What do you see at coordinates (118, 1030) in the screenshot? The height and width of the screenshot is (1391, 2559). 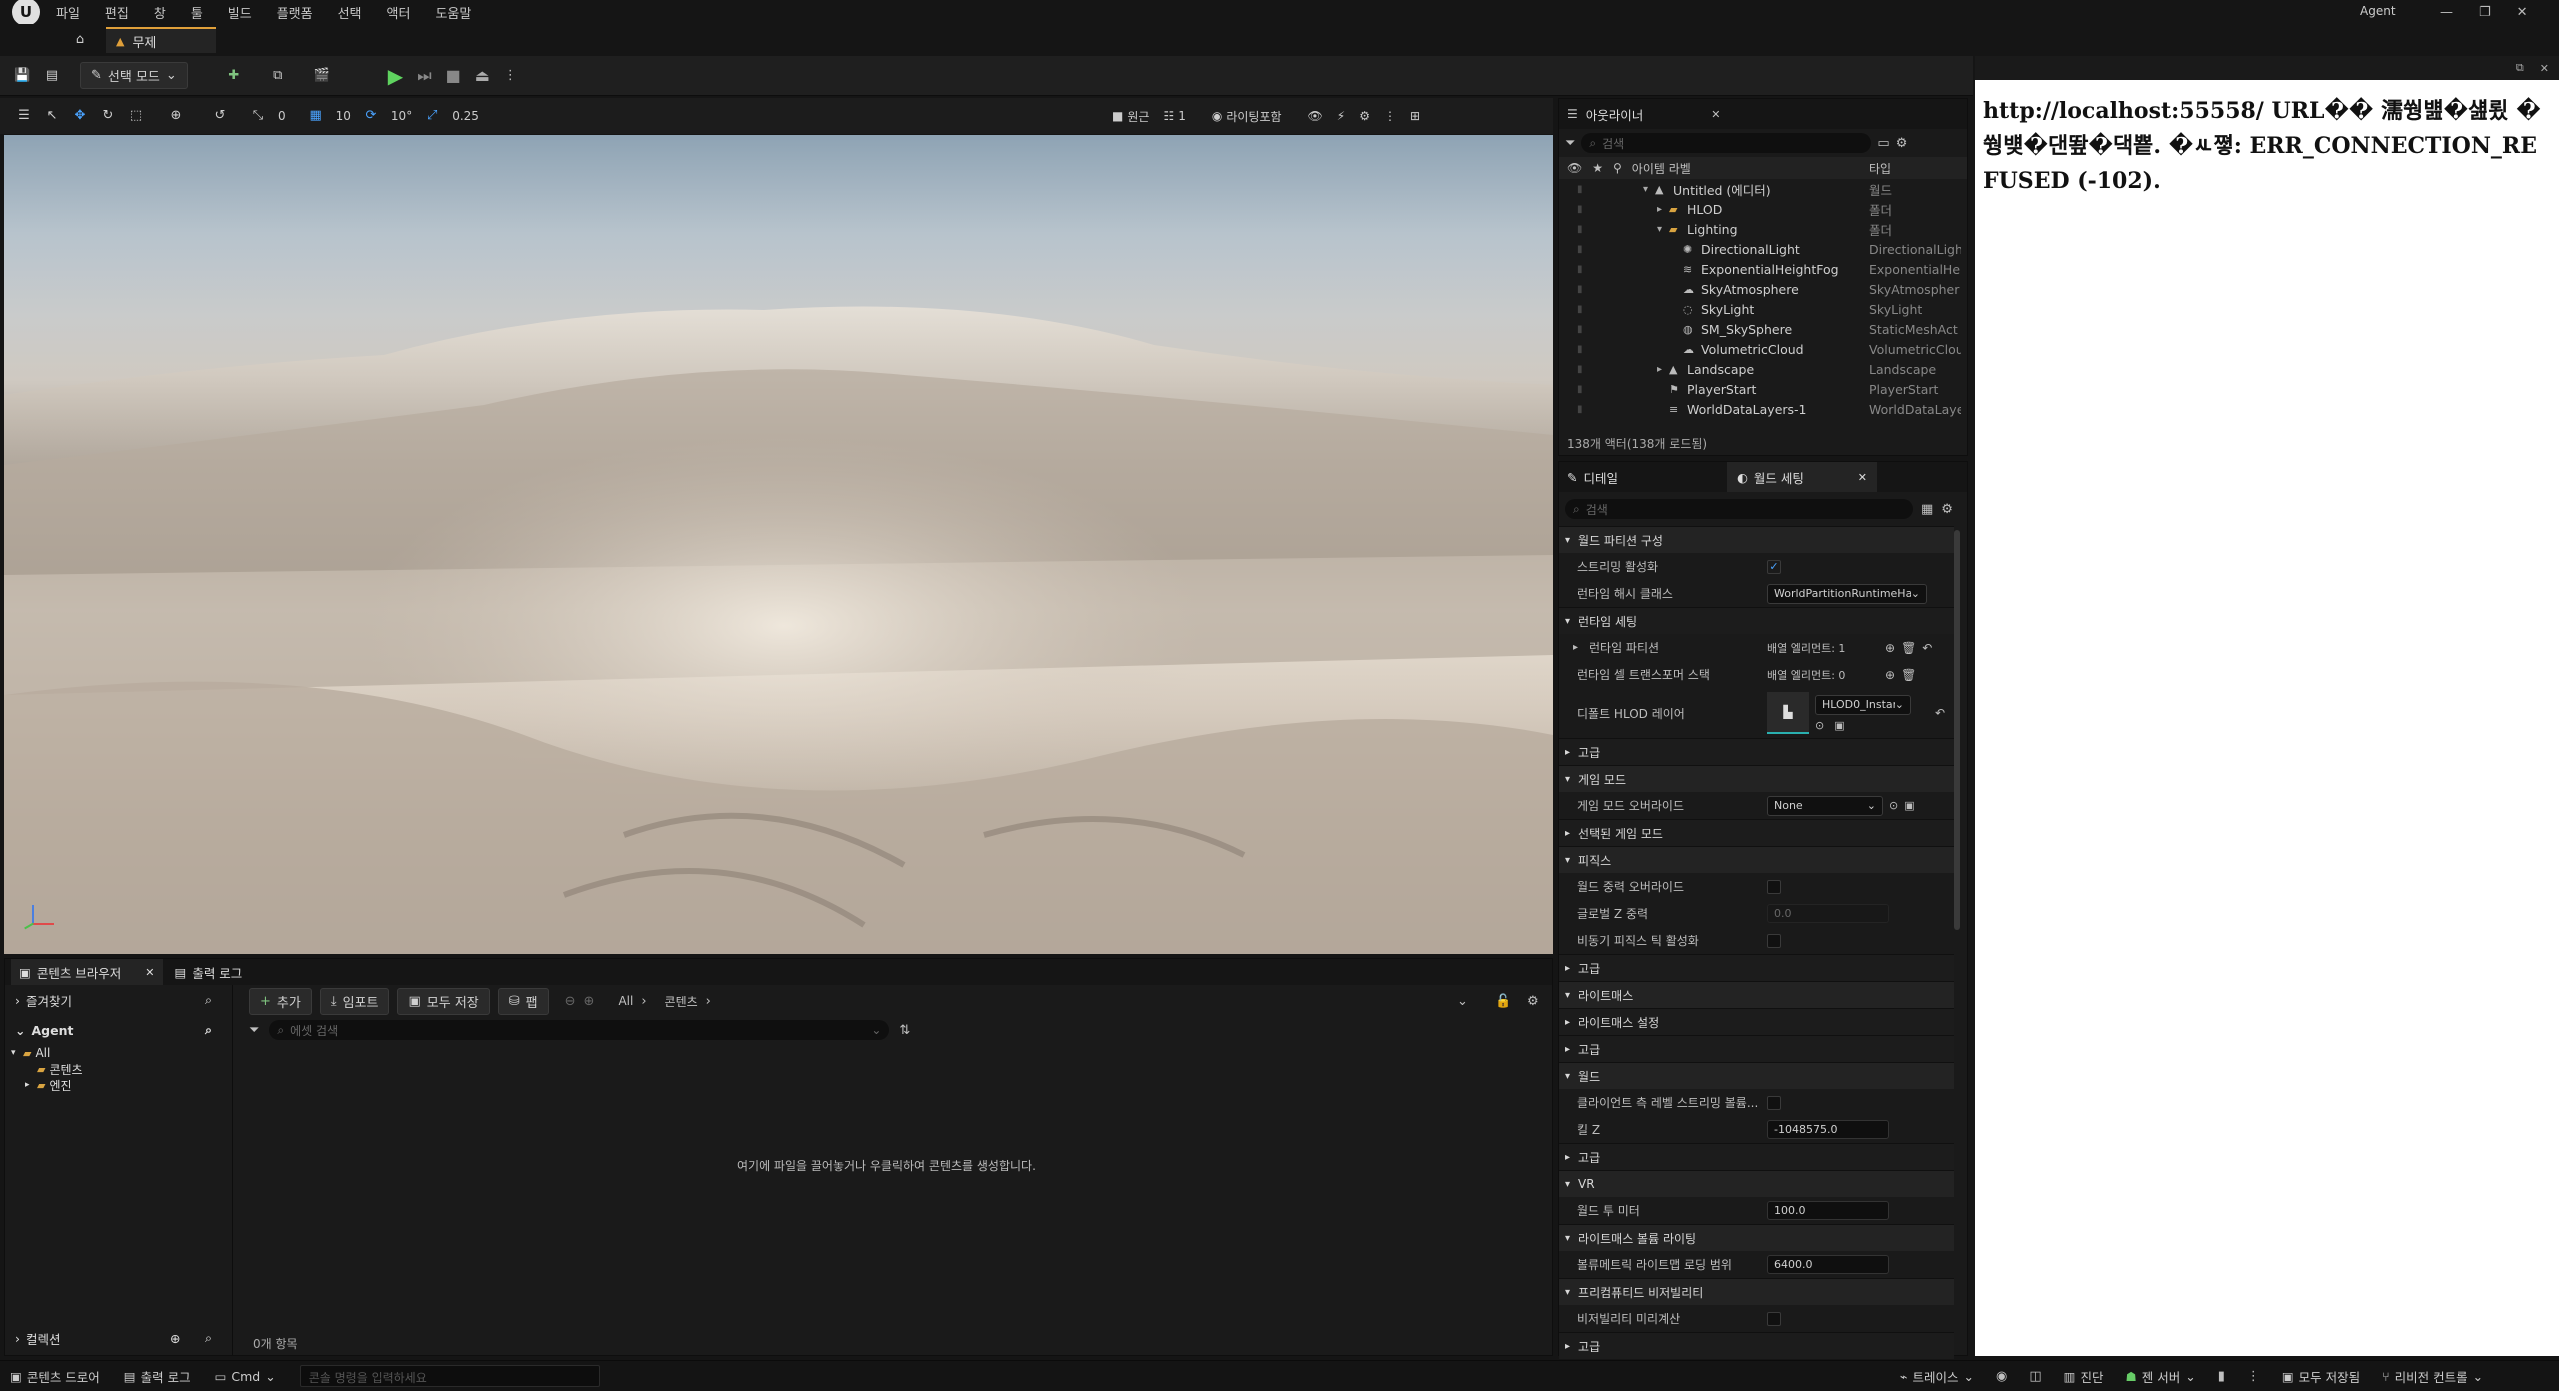 I see `project-header: ⌄ Agent ⌕` at bounding box center [118, 1030].